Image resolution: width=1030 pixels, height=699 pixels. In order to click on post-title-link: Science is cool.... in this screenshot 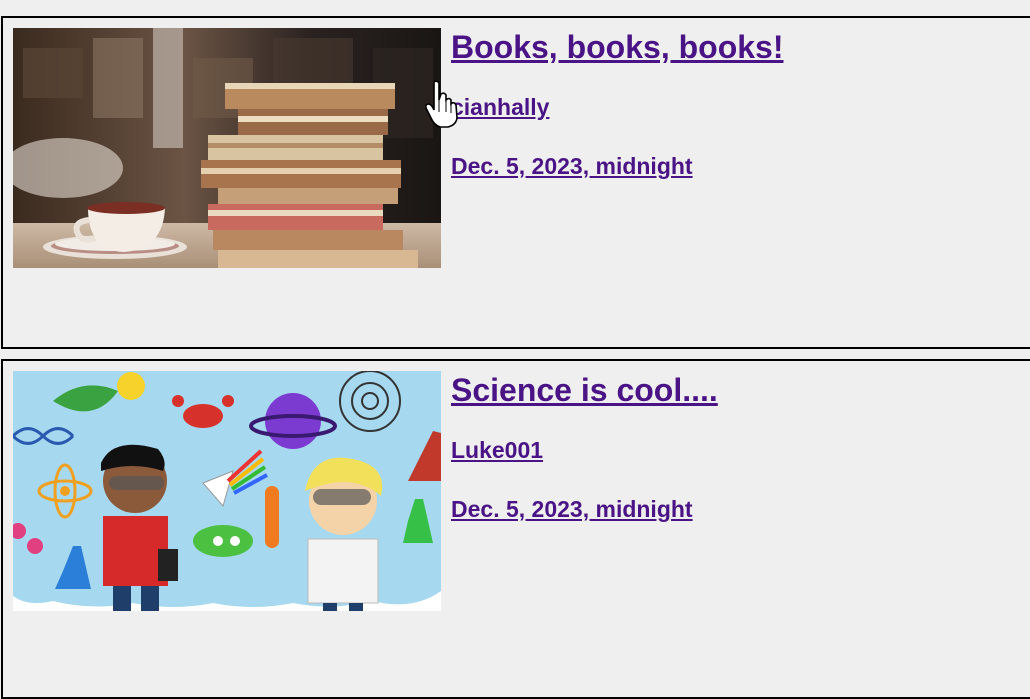, I will do `click(584, 390)`.